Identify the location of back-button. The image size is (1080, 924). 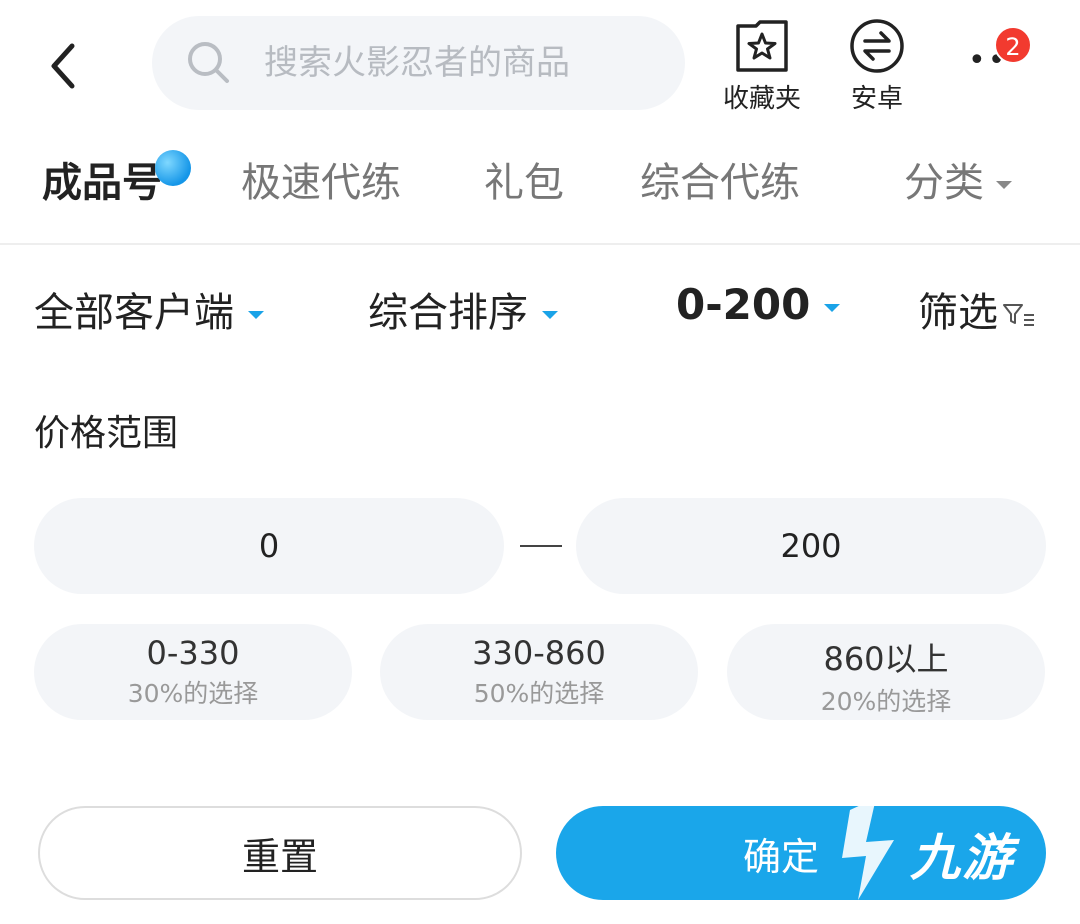
(66, 66).